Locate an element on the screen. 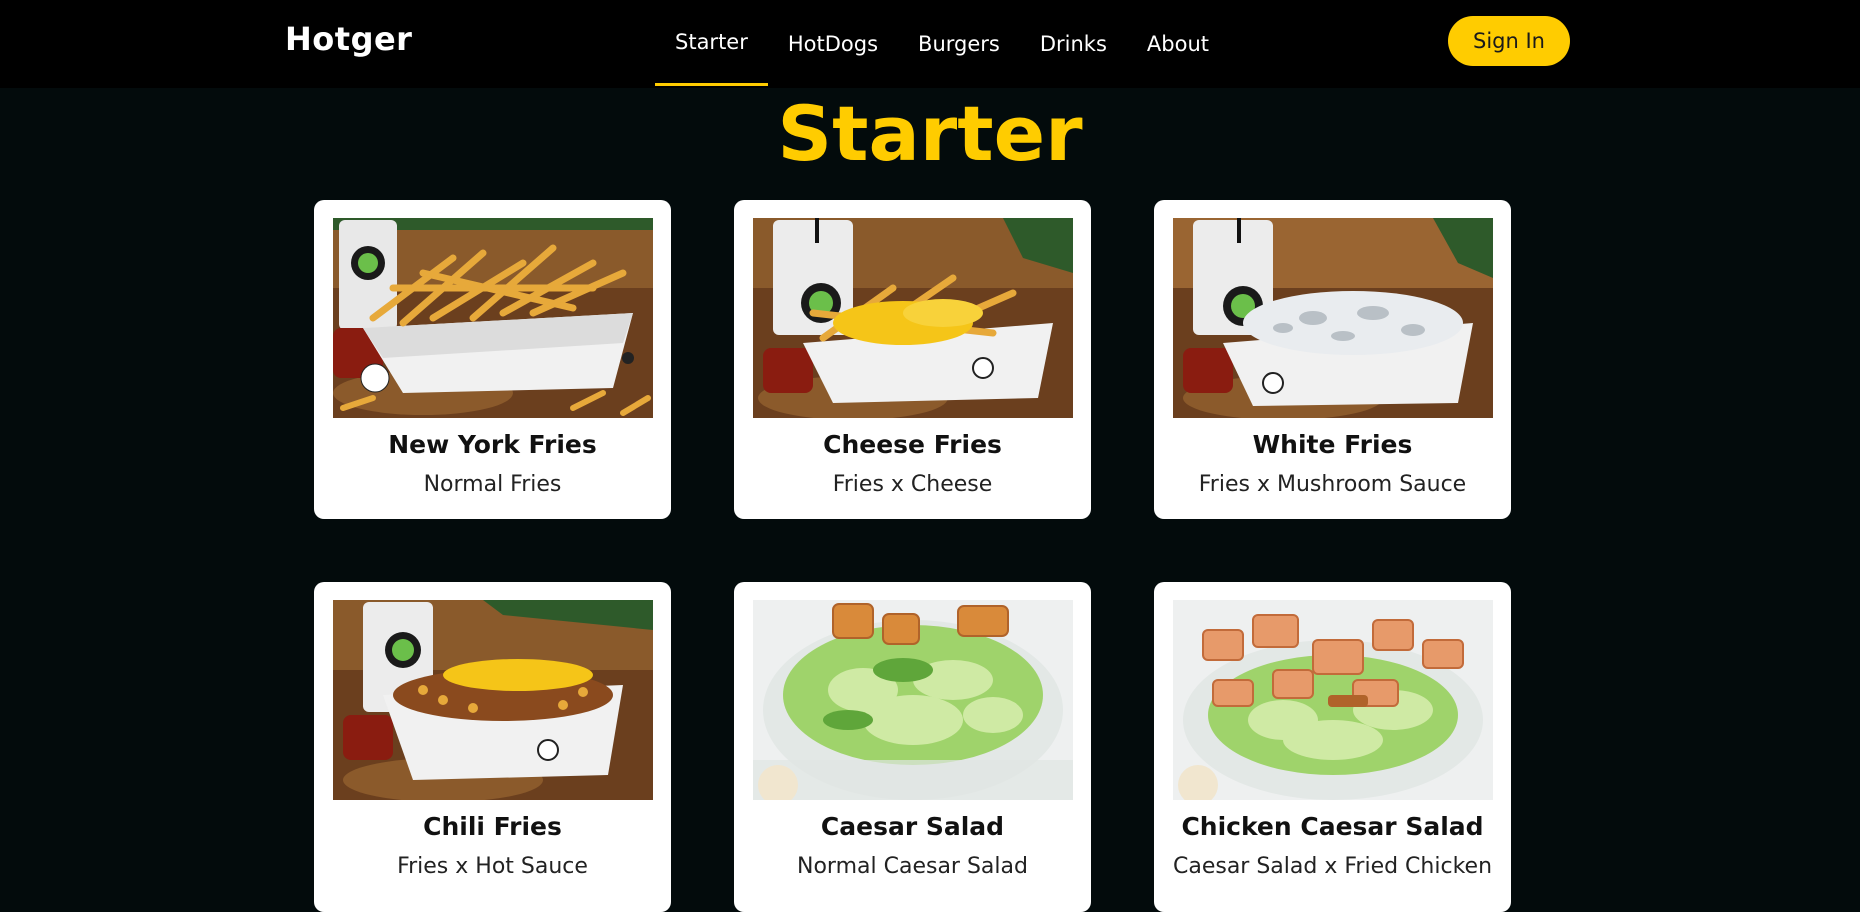  menu-card: White Fries Fries x Mushroom Sauce is located at coordinates (1332, 359).